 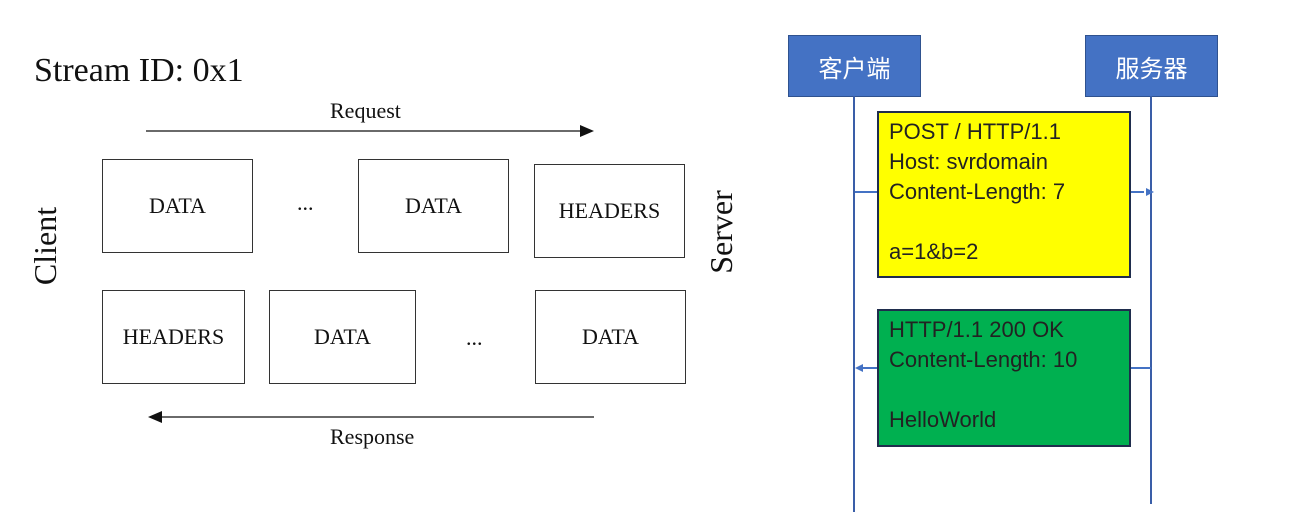 What do you see at coordinates (342, 337) in the screenshot?
I see `response-frame-data-1: DATA` at bounding box center [342, 337].